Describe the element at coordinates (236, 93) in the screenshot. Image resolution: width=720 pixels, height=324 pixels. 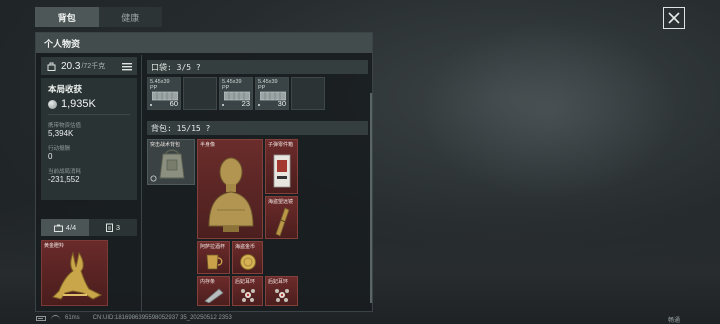
I see `pocket-slot-3: 5.45x39 PP 23` at that location.